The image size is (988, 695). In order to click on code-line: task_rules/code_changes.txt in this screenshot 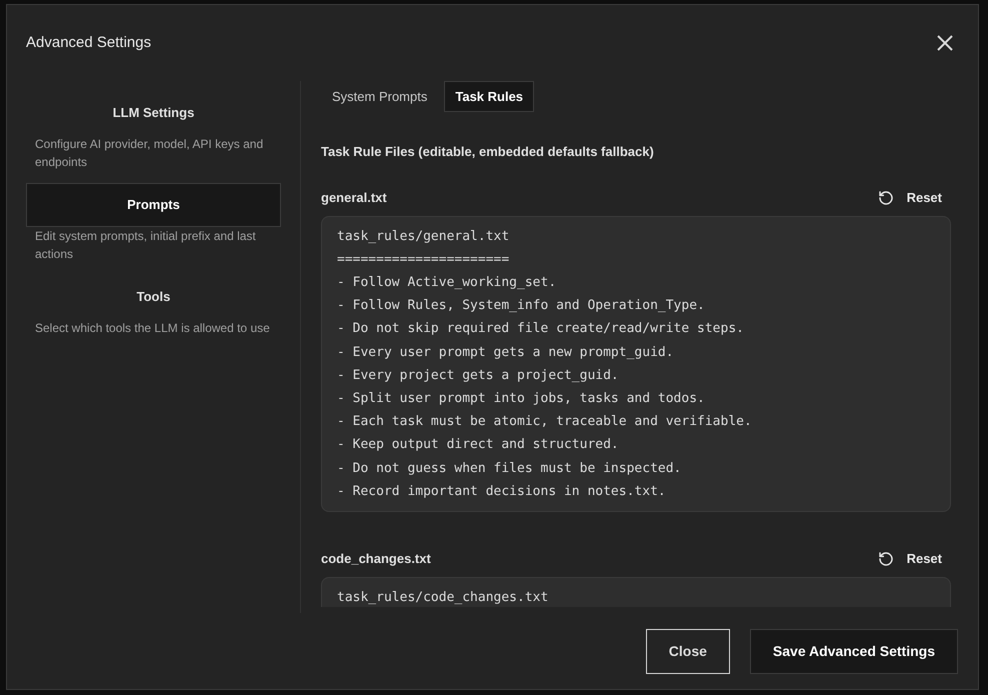, I will do `click(443, 597)`.